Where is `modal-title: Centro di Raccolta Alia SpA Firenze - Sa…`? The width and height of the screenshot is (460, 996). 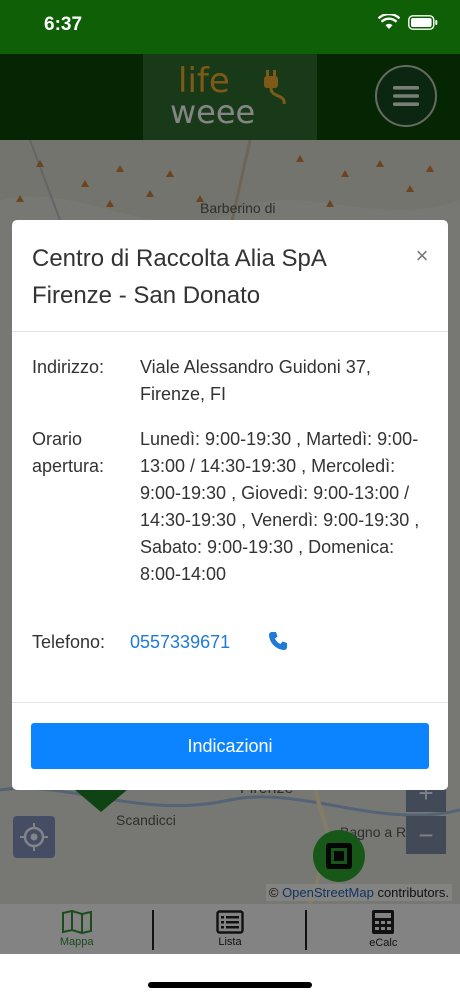 modal-title: Centro di Raccolta Alia SpA Firenze - Sa… is located at coordinates (179, 277).